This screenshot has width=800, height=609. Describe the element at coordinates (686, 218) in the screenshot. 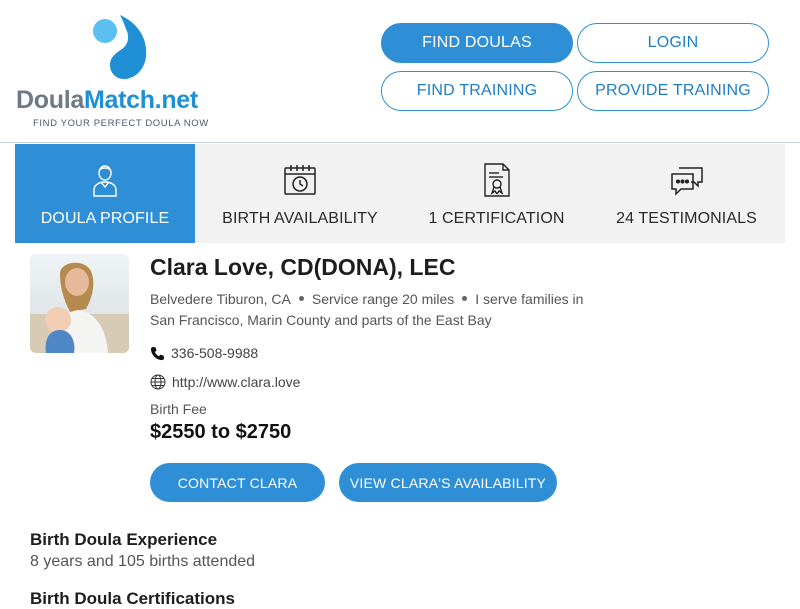

I see `tab-label: 24 TESTIMONIALS` at that location.